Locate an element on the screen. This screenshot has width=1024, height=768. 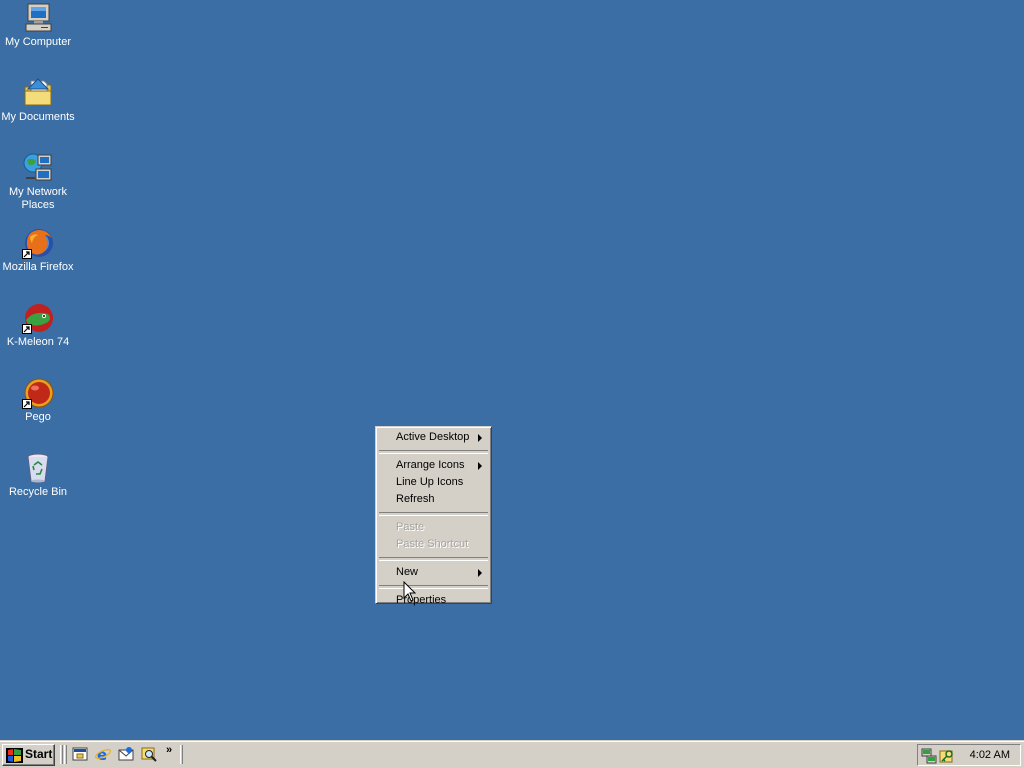
menu-item-label: Paste Shortcut is located at coordinates (432, 544).